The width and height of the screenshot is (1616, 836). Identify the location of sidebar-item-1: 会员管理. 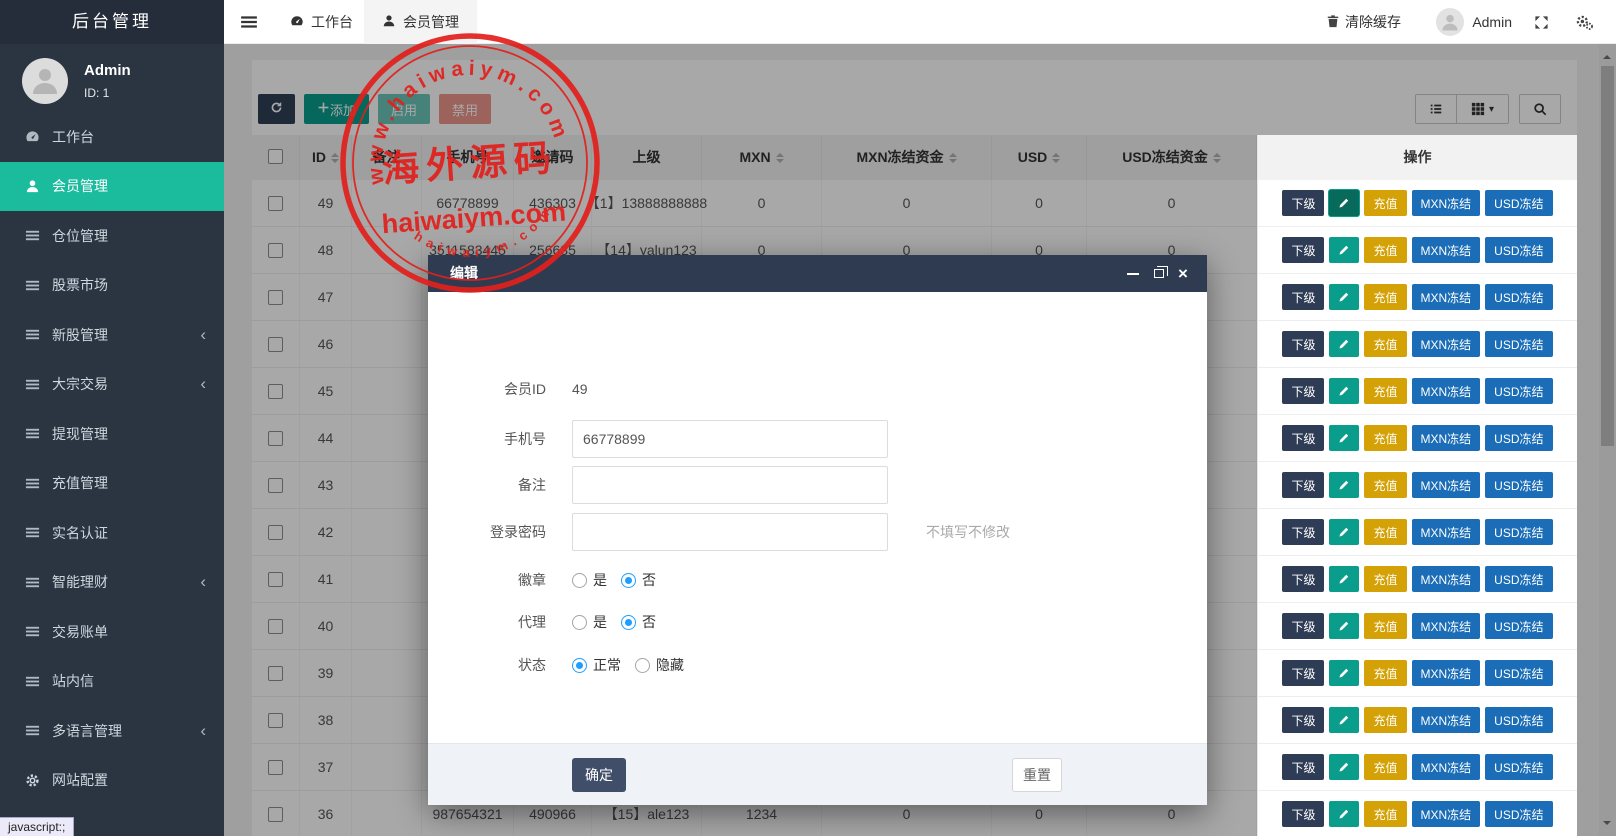
(112, 186).